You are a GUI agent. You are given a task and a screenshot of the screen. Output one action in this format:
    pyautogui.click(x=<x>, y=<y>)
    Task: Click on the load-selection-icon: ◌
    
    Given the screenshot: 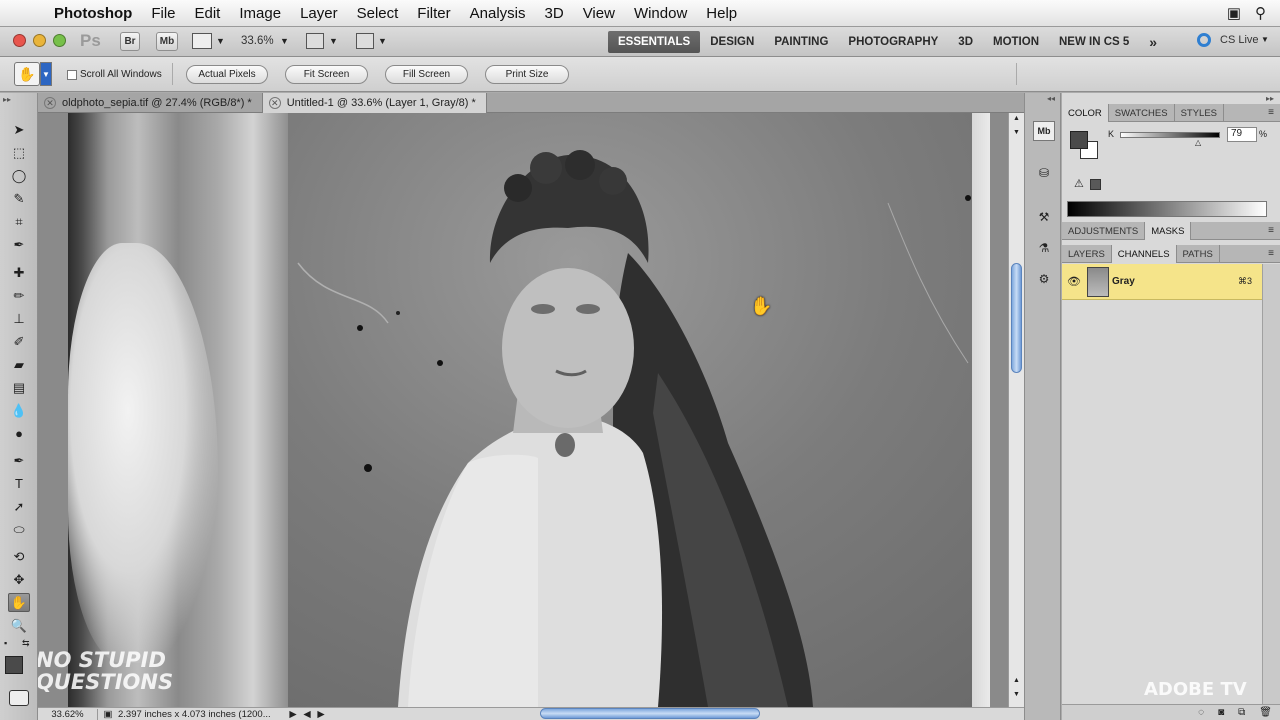 What is the action you would take?
    pyautogui.click(x=1201, y=712)
    